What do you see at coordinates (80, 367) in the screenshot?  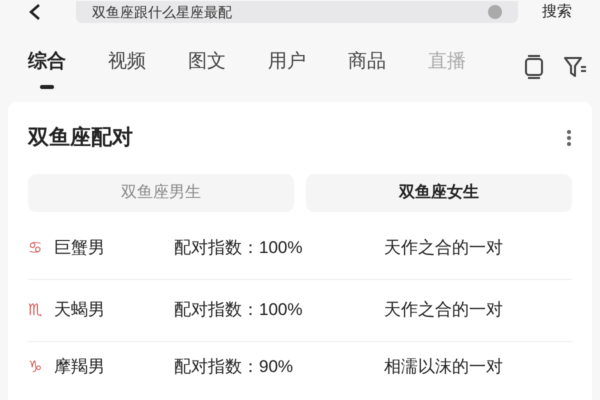 I see `sign-name: 摩羯男` at bounding box center [80, 367].